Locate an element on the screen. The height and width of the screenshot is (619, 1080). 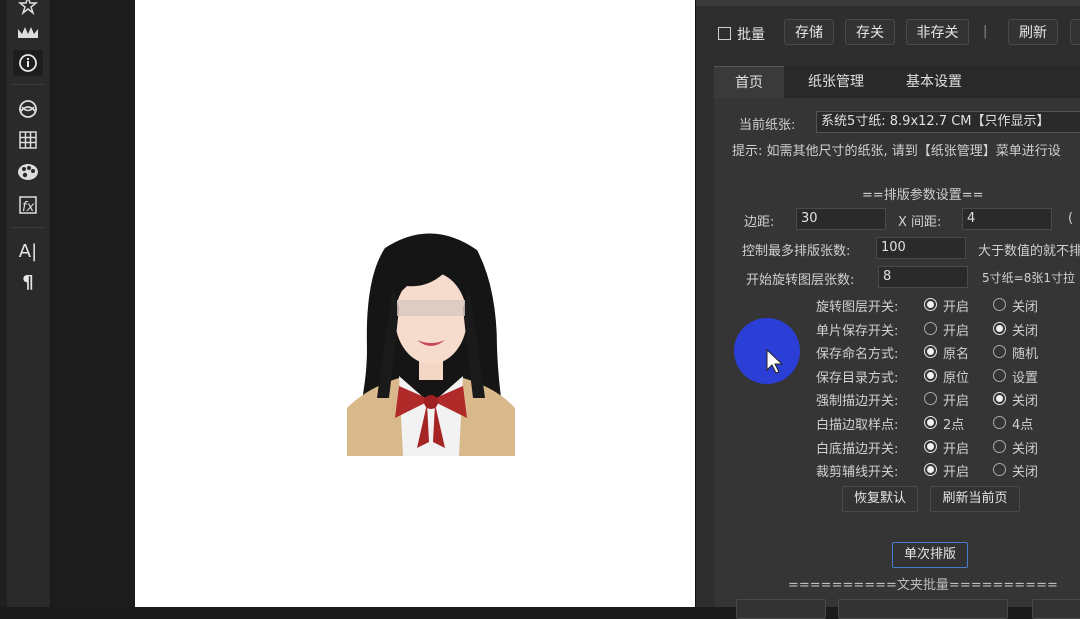
folder-batch-heading: ==========文夹批量========== is located at coordinates (923, 585).